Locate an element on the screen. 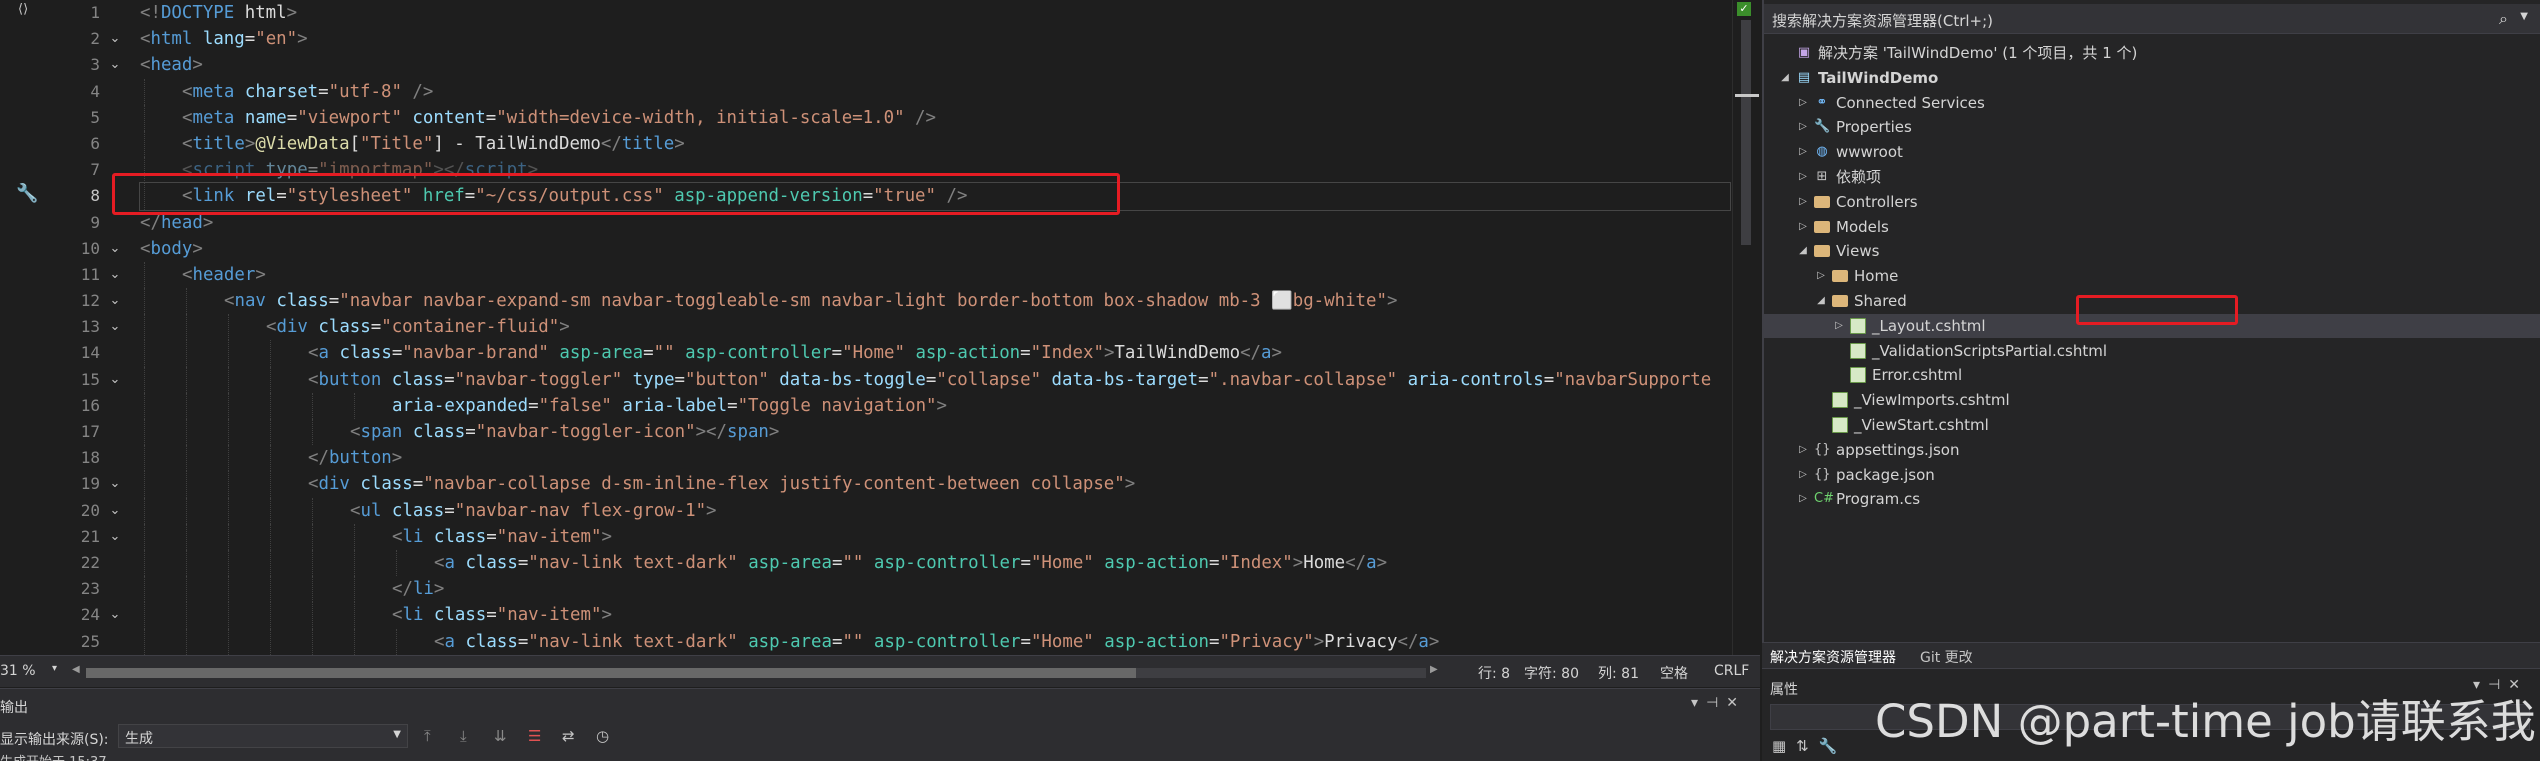  tree-item: ▷ Models is located at coordinates (2152, 227).